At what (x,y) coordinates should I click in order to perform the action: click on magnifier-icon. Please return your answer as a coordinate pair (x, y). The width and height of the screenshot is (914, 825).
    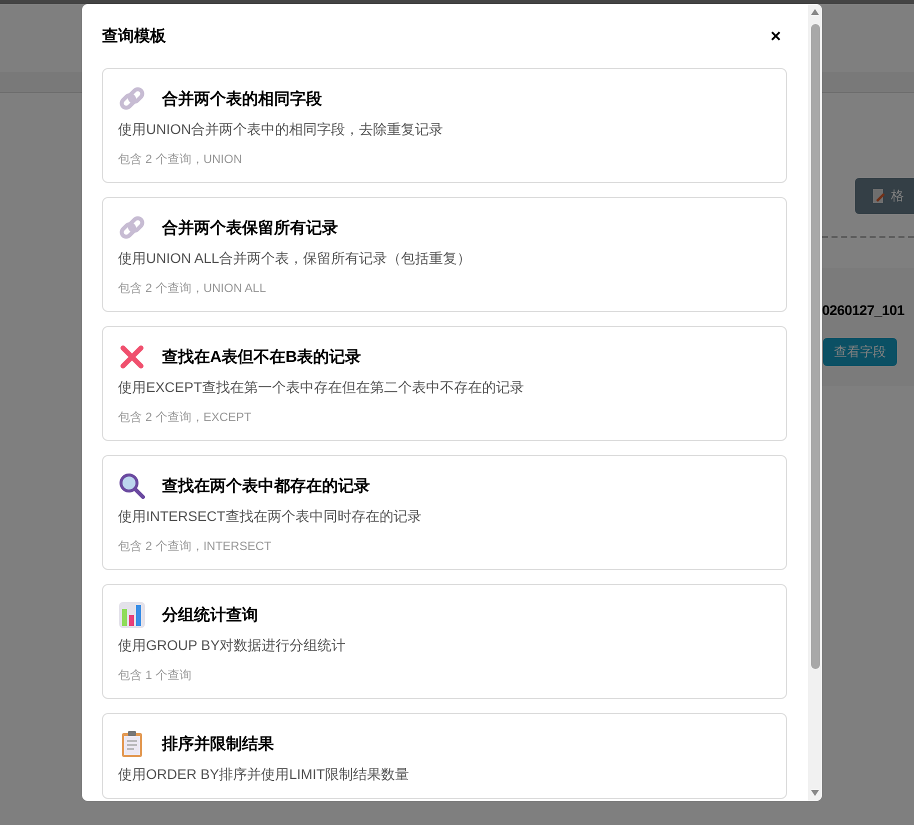
    Looking at the image, I should click on (132, 486).